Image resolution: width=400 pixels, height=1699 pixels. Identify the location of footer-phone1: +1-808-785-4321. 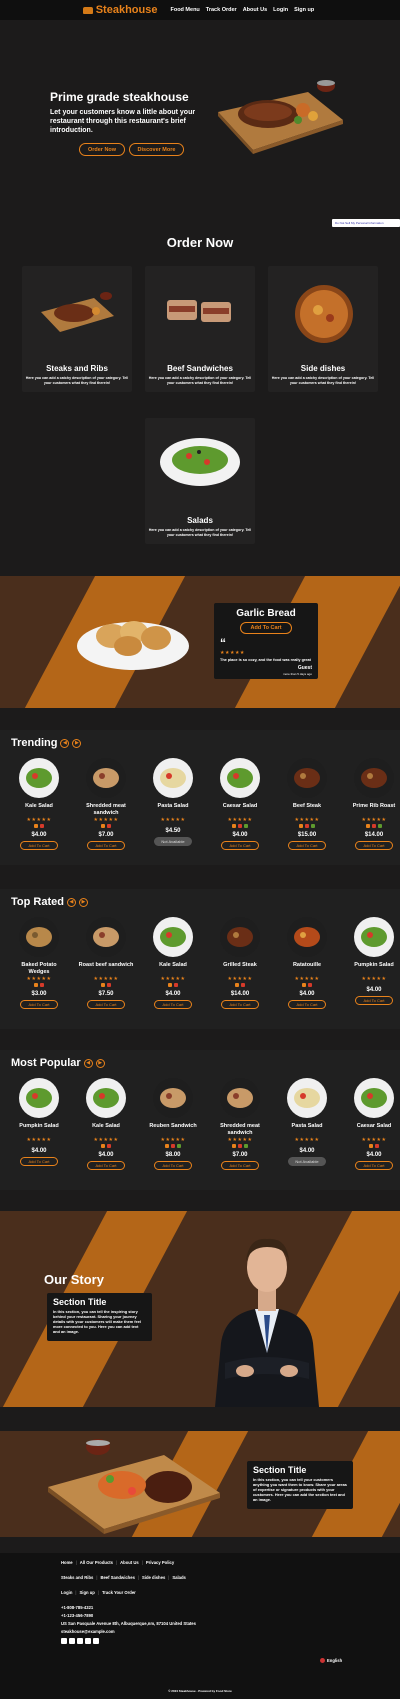
(77, 1607).